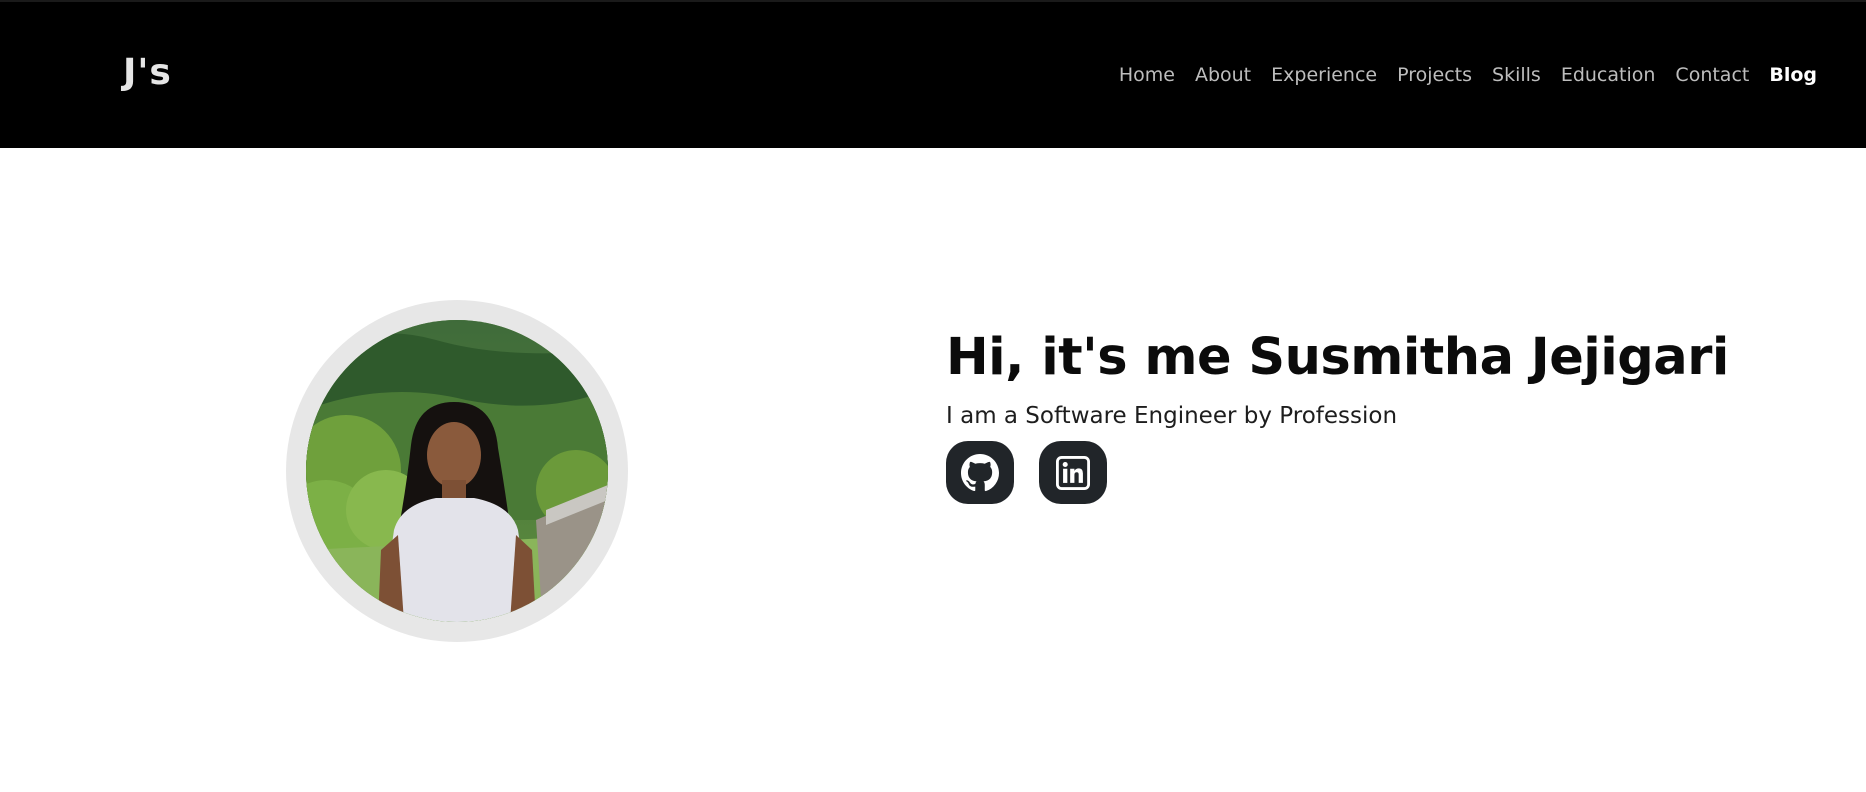 The image size is (1866, 792). I want to click on profile-photo, so click(457, 471).